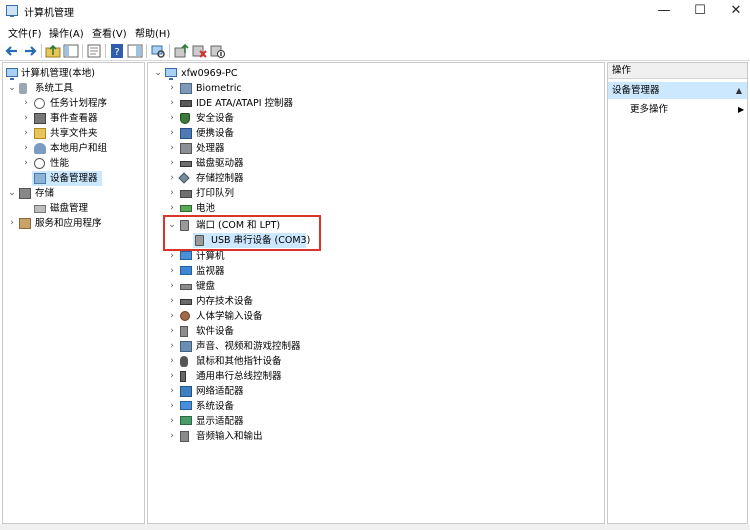 The width and height of the screenshot is (750, 530). What do you see at coordinates (373, 271) in the screenshot?
I see `device-category: › 监视器` at bounding box center [373, 271].